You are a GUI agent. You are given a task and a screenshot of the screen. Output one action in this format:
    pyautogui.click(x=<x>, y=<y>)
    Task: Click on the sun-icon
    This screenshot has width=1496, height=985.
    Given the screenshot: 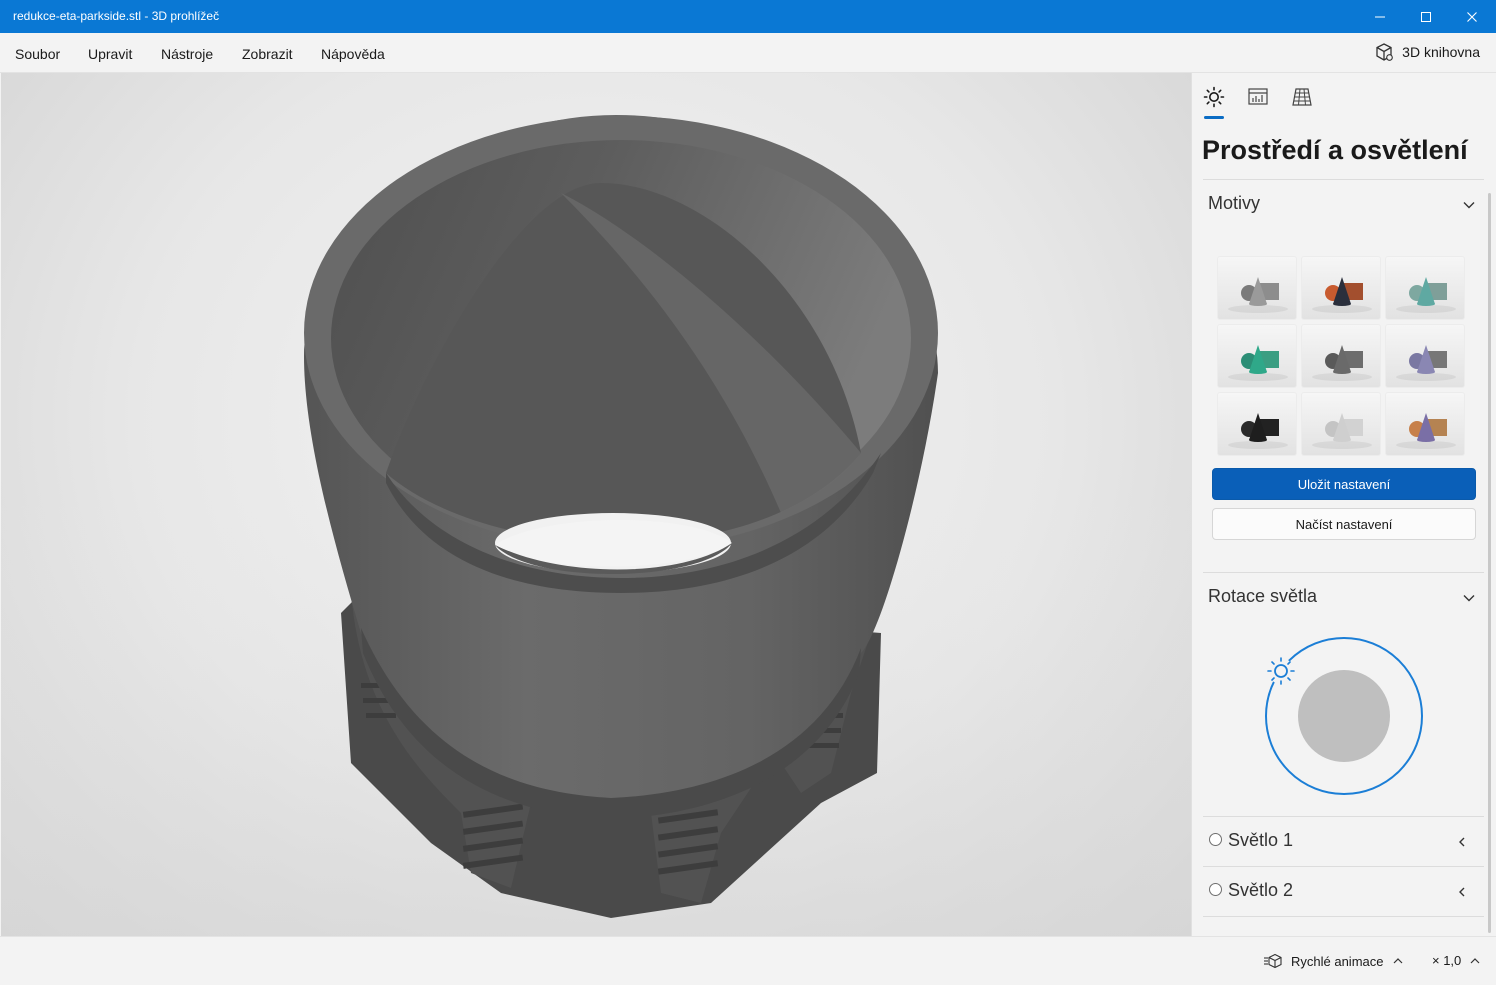 What is the action you would take?
    pyautogui.click(x=1214, y=97)
    